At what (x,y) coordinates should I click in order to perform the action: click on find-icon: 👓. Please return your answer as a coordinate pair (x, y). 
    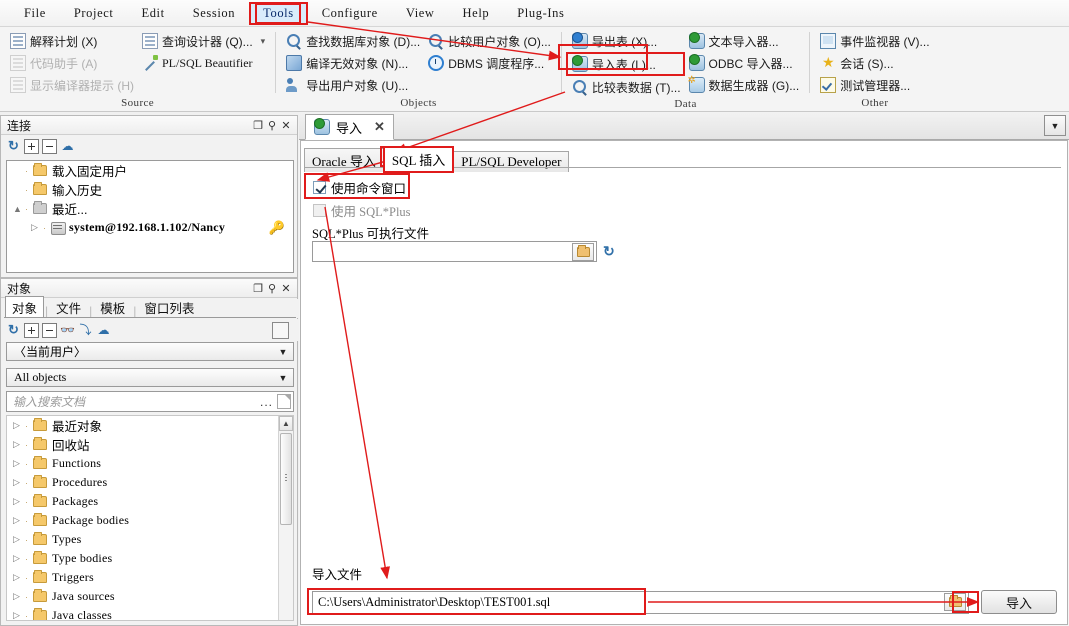
    Looking at the image, I should click on (67, 330).